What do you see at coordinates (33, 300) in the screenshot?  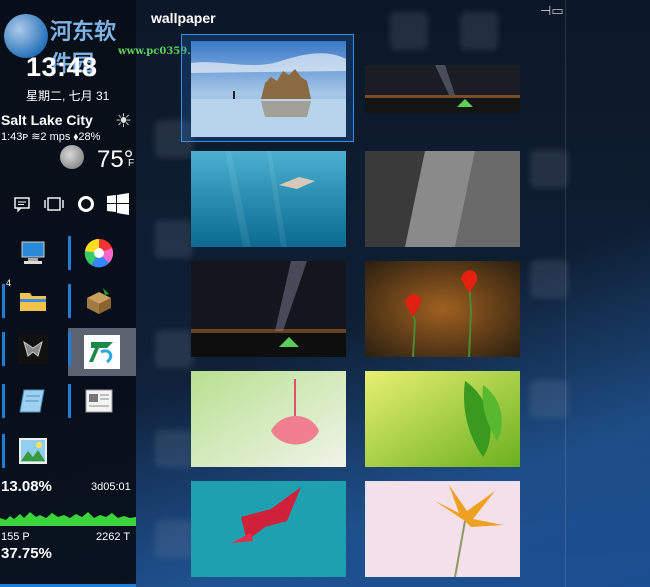 I see `tile-file-explorer: 4` at bounding box center [33, 300].